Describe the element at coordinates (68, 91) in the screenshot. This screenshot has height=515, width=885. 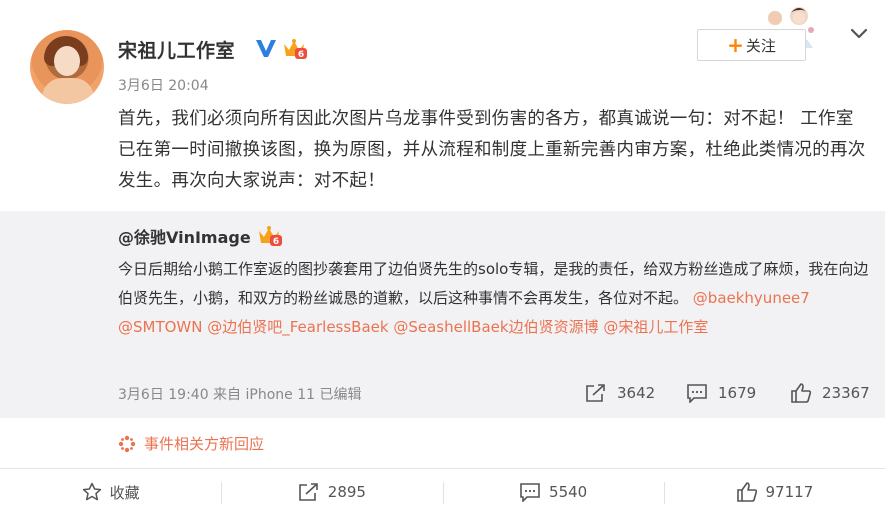
I see `avatar-body` at that location.